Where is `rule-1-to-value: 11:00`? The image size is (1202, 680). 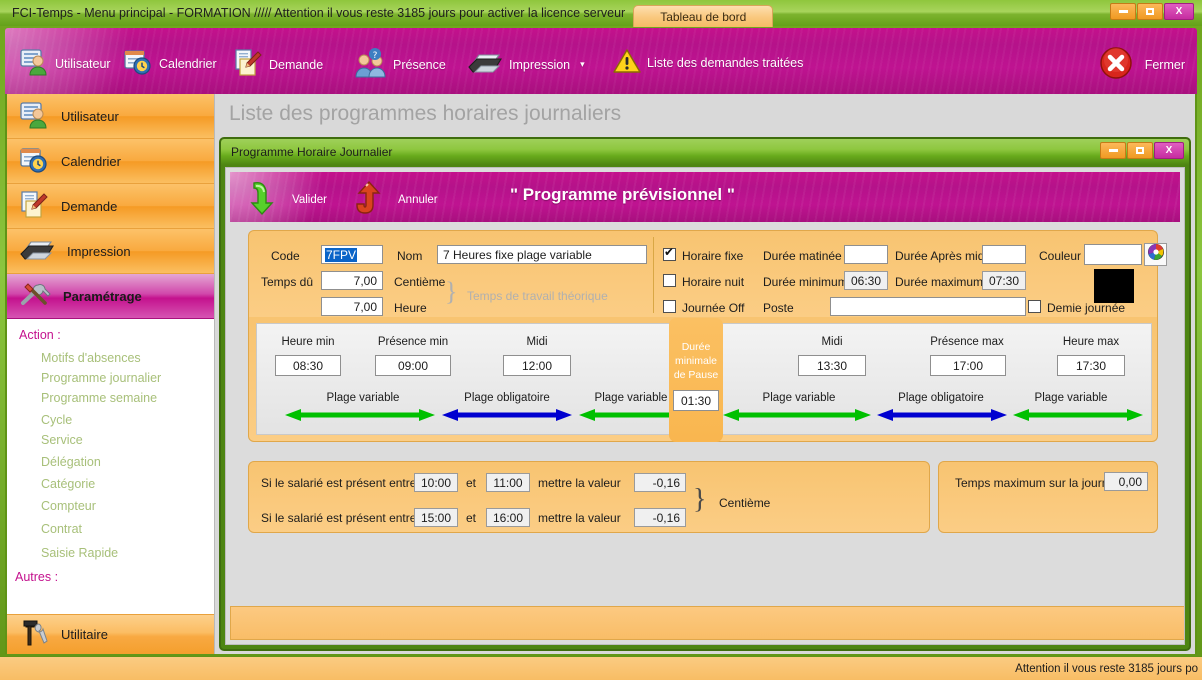 rule-1-to-value: 11:00 is located at coordinates (508, 482).